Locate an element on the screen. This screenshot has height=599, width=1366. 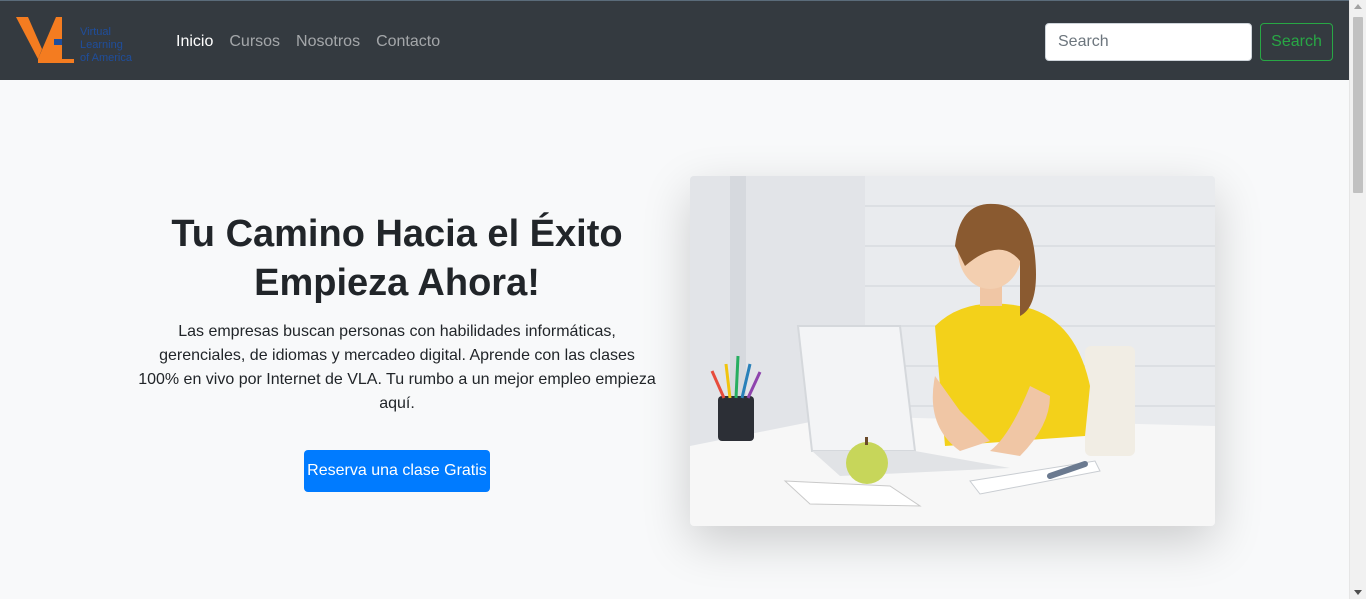
scroll-up-arrow-icon is located at coordinates (1358, 6).